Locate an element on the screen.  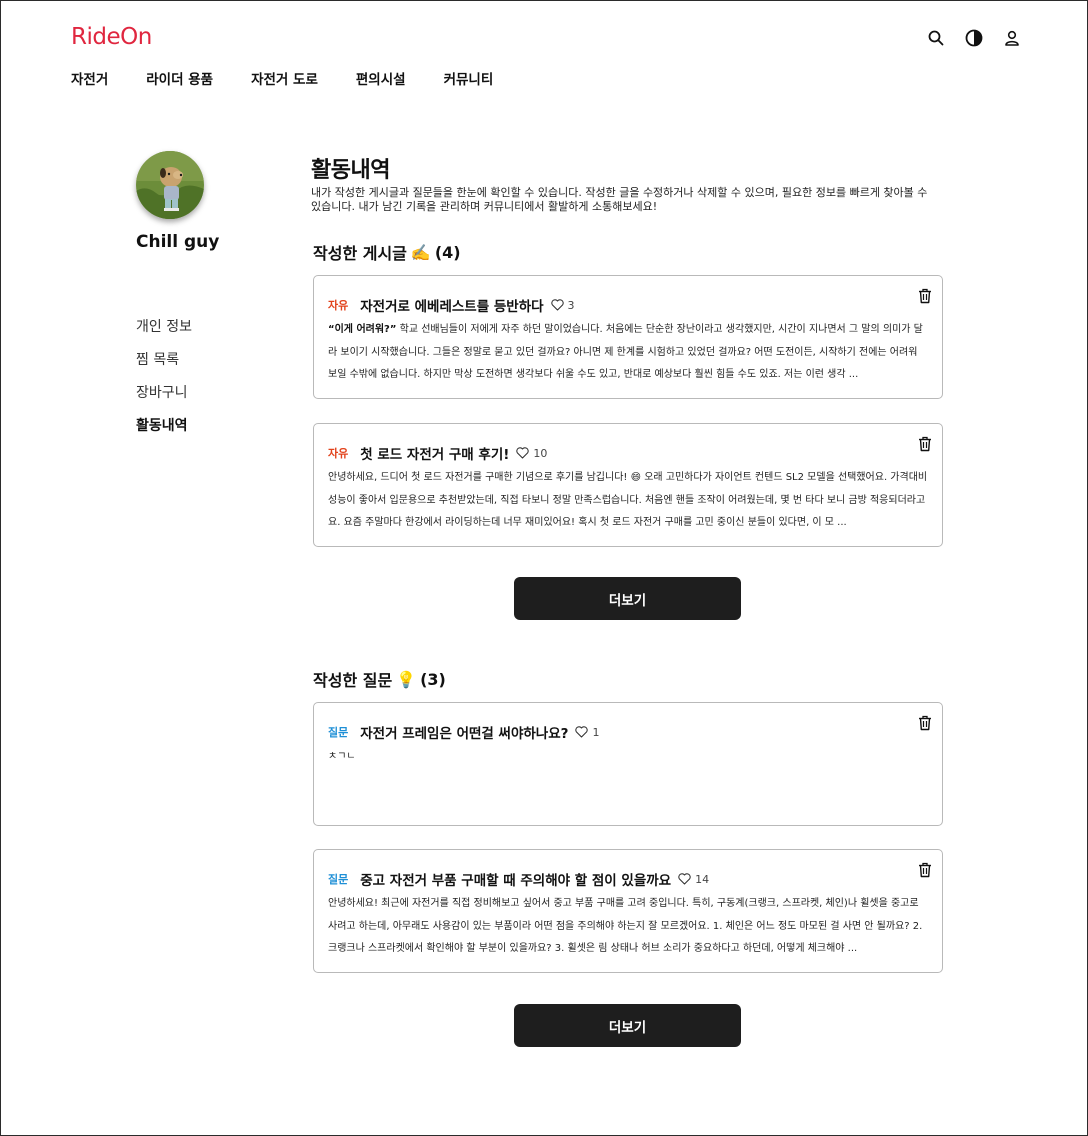
question-title: 자전거 프레임은 어떤걸 써야하나요? is located at coordinates (464, 732).